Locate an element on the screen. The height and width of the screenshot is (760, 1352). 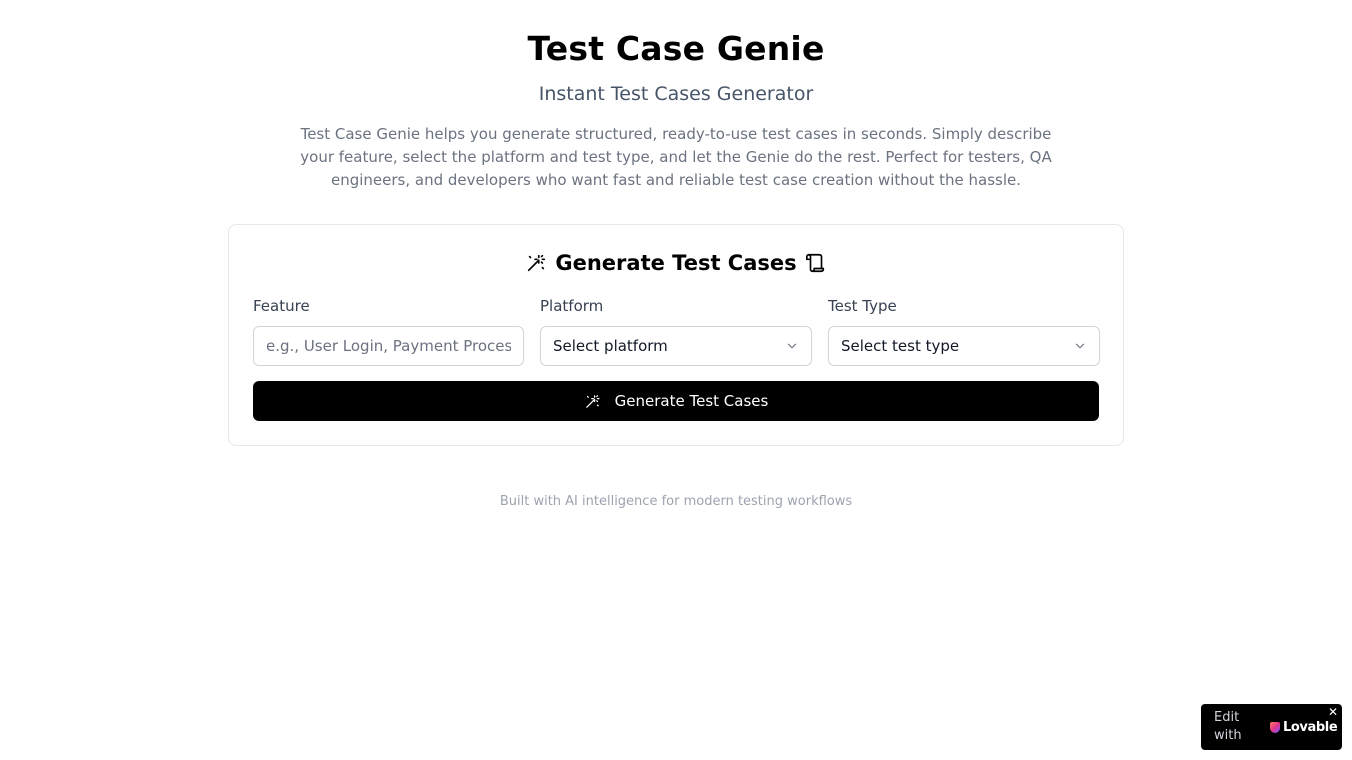
card-title: Generate Test Cases is located at coordinates (676, 263).